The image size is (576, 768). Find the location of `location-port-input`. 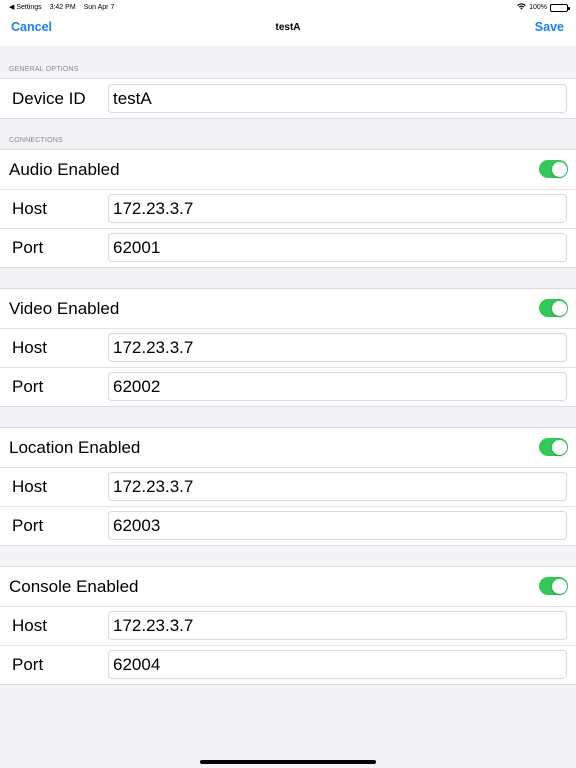

location-port-input is located at coordinates (337, 525).